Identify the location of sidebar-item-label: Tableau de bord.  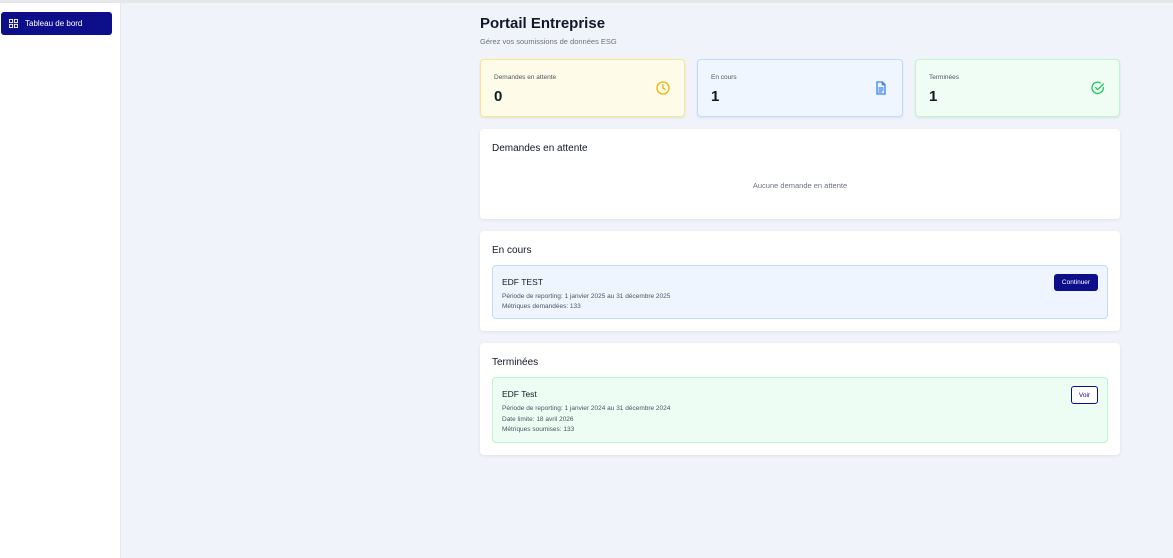
(54, 23).